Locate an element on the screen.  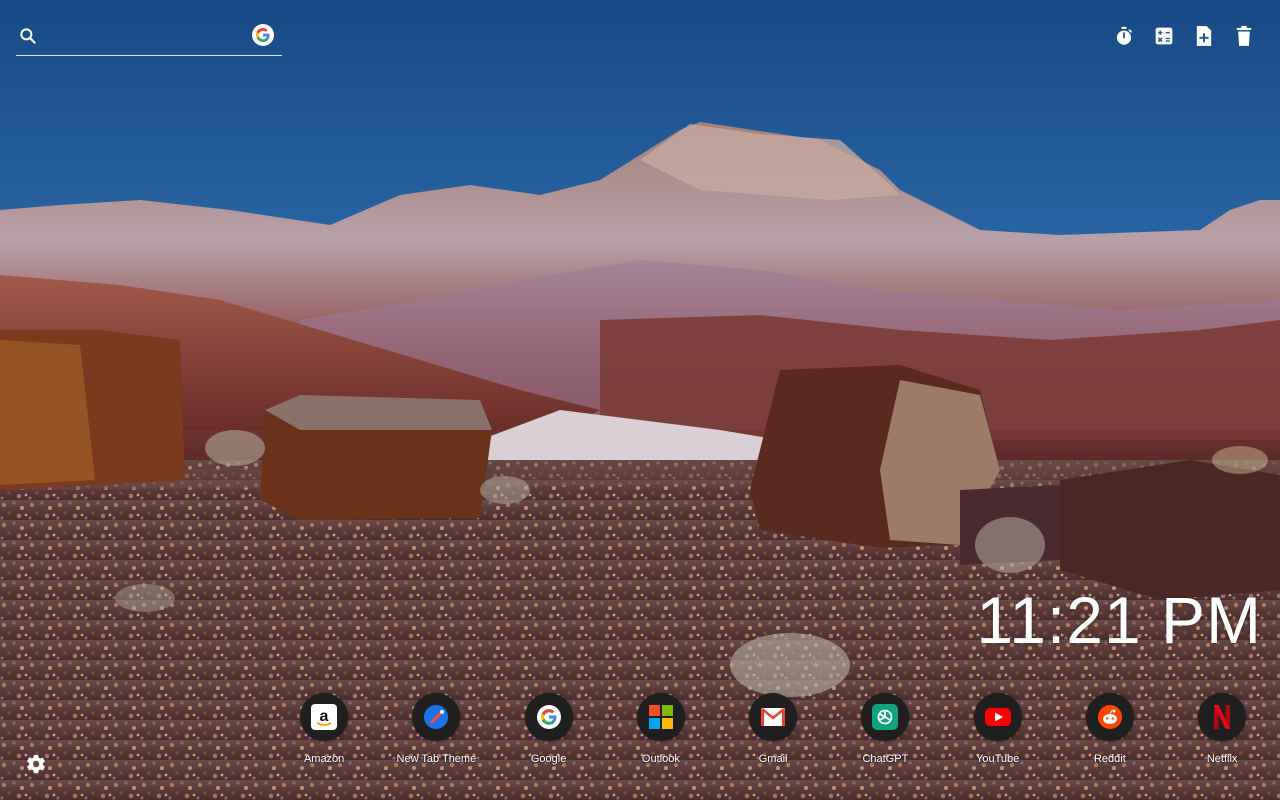
search-bar is located at coordinates (149, 38).